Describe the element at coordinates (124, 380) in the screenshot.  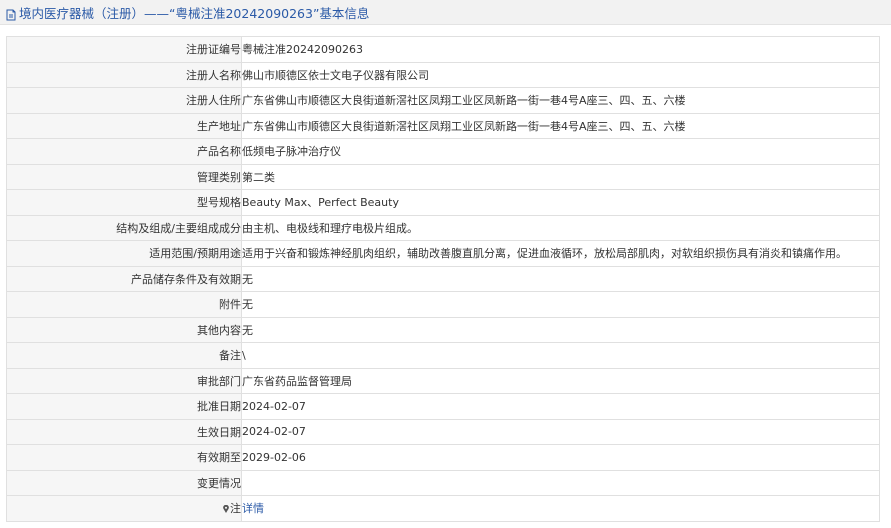
I see `field-label-approval-dept: 审批部门` at that location.